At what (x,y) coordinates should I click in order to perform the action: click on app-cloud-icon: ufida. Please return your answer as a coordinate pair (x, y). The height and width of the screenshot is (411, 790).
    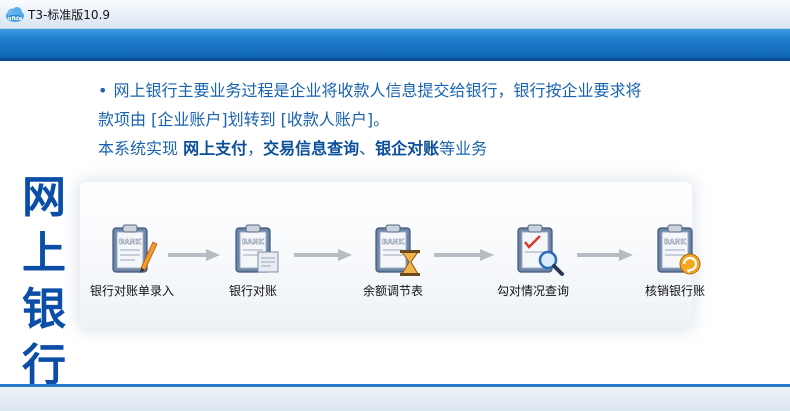
    Looking at the image, I should click on (15, 14).